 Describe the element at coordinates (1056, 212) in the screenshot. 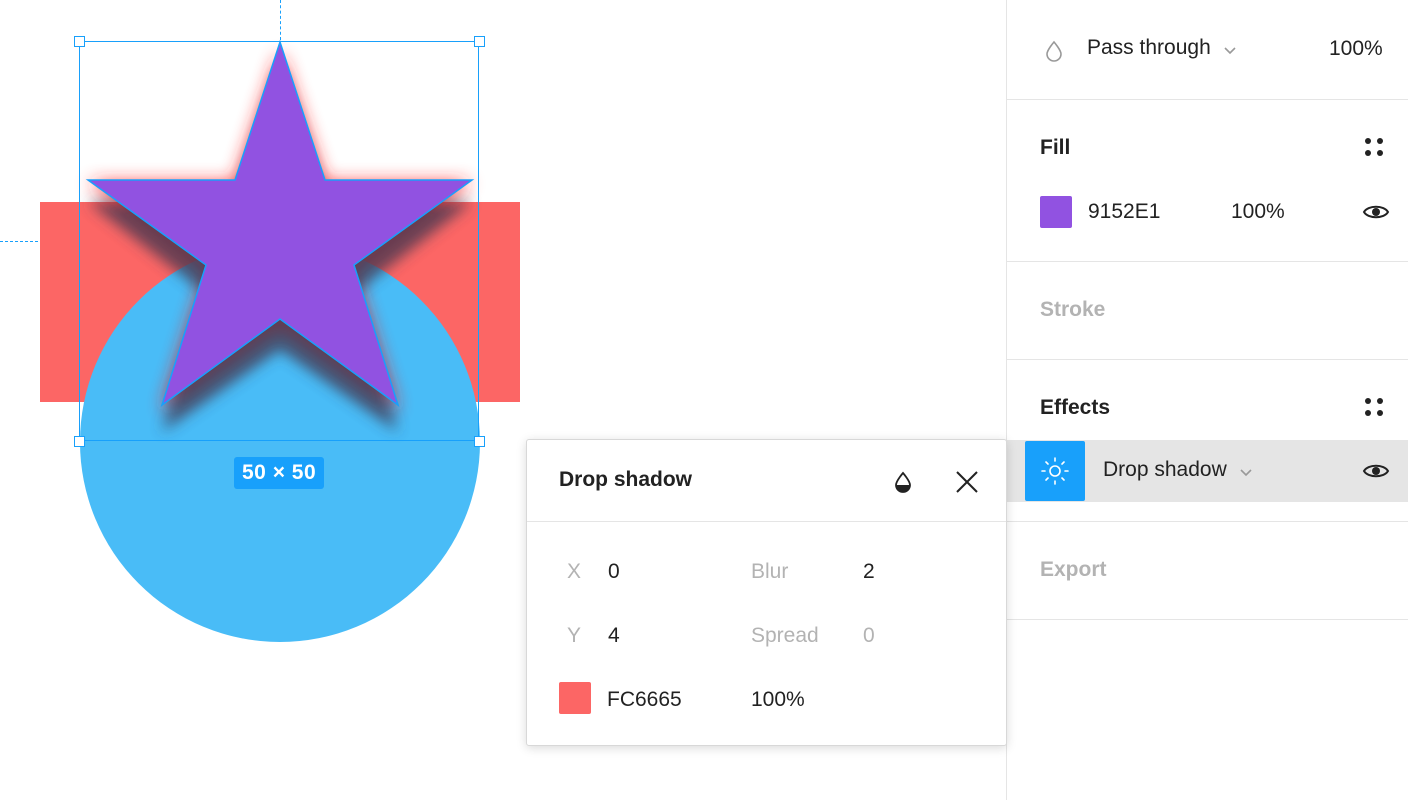

I see `fill-color-swatch` at that location.